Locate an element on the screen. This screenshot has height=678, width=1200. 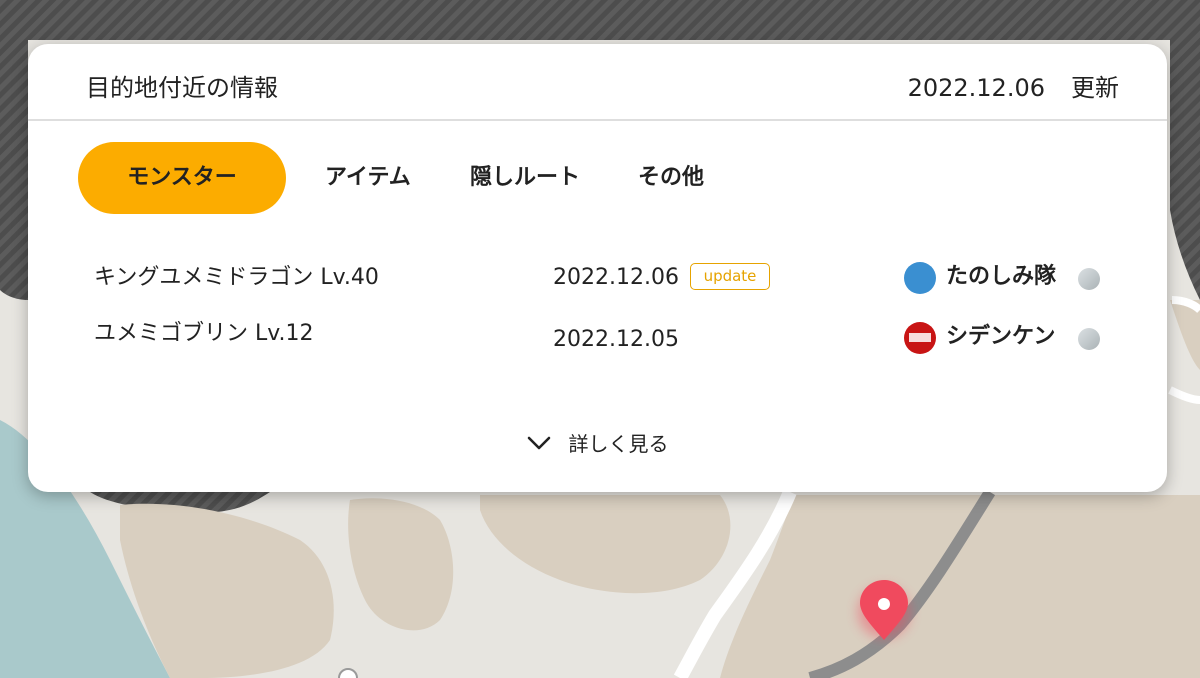
see-more-label: 詳しく見る is located at coordinates (618, 444).